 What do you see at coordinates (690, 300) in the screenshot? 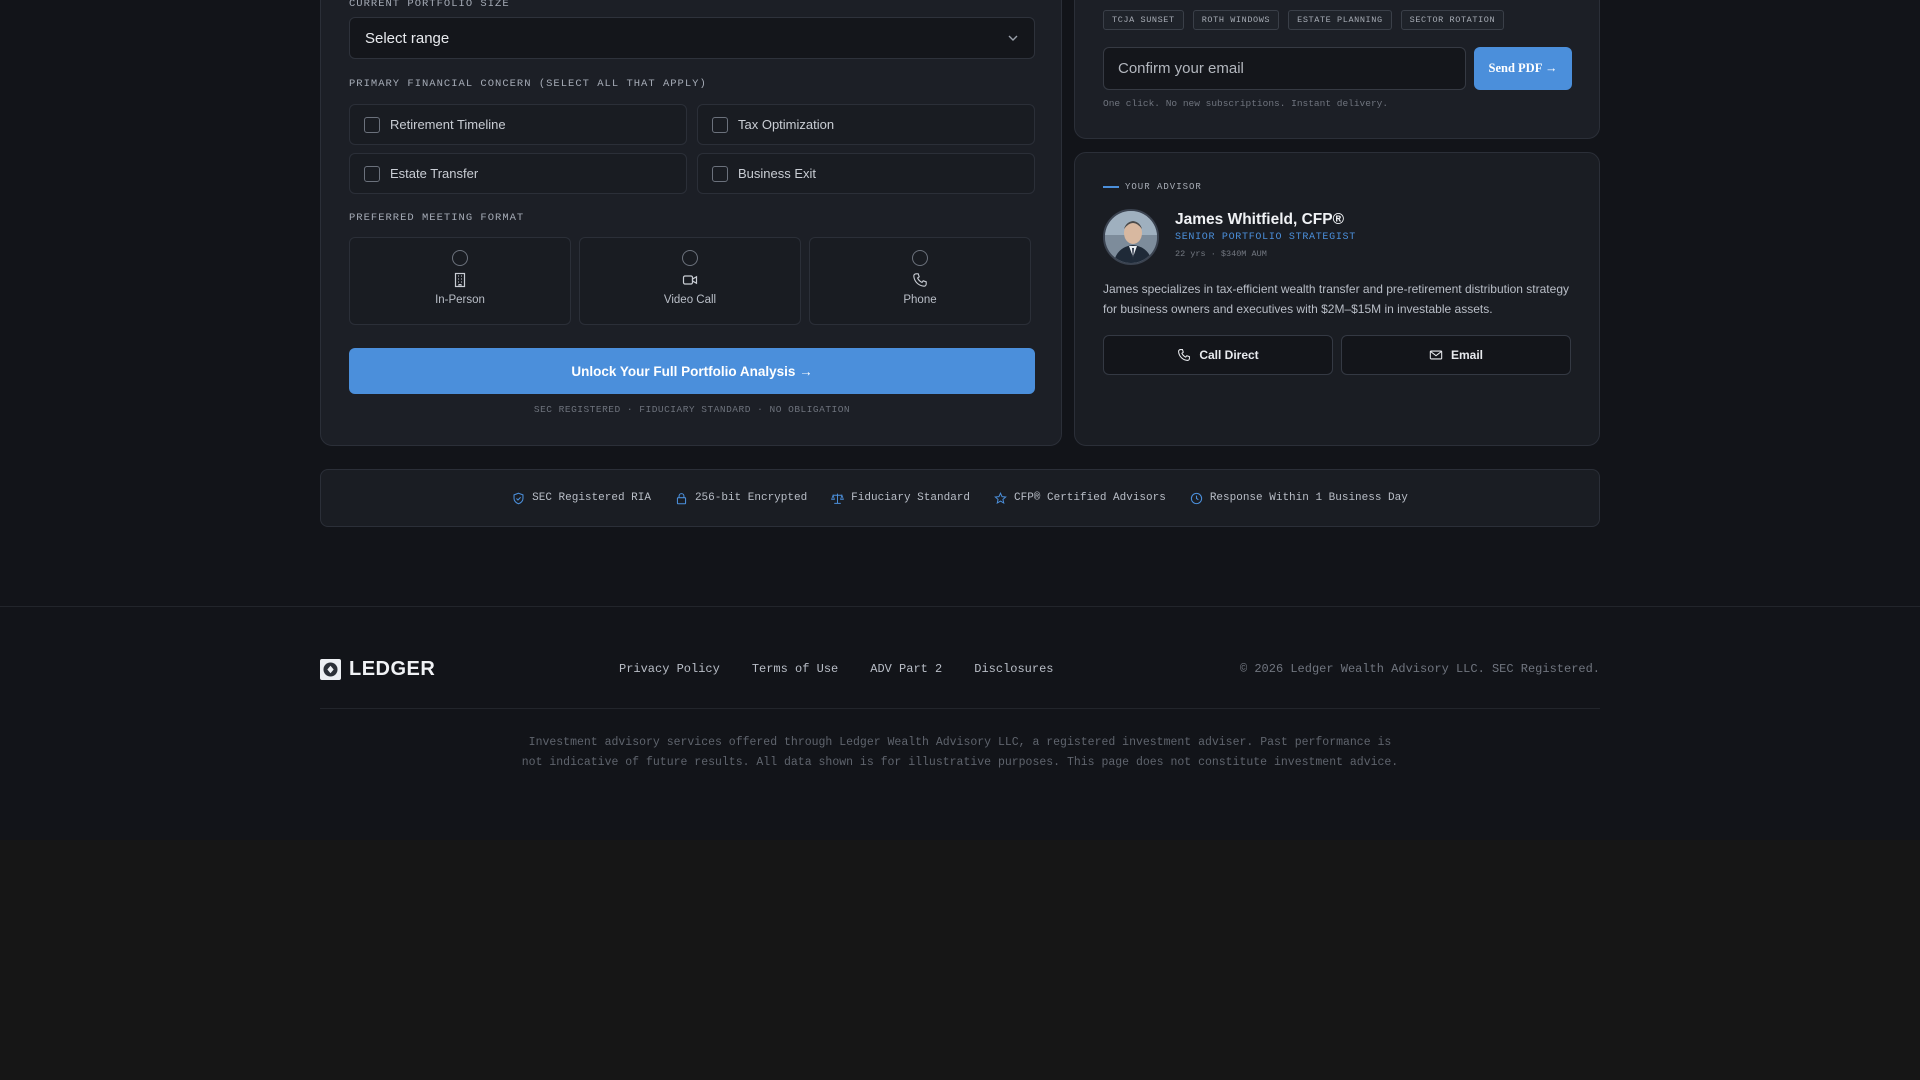
I see `format-option-label: Video Call` at bounding box center [690, 300].